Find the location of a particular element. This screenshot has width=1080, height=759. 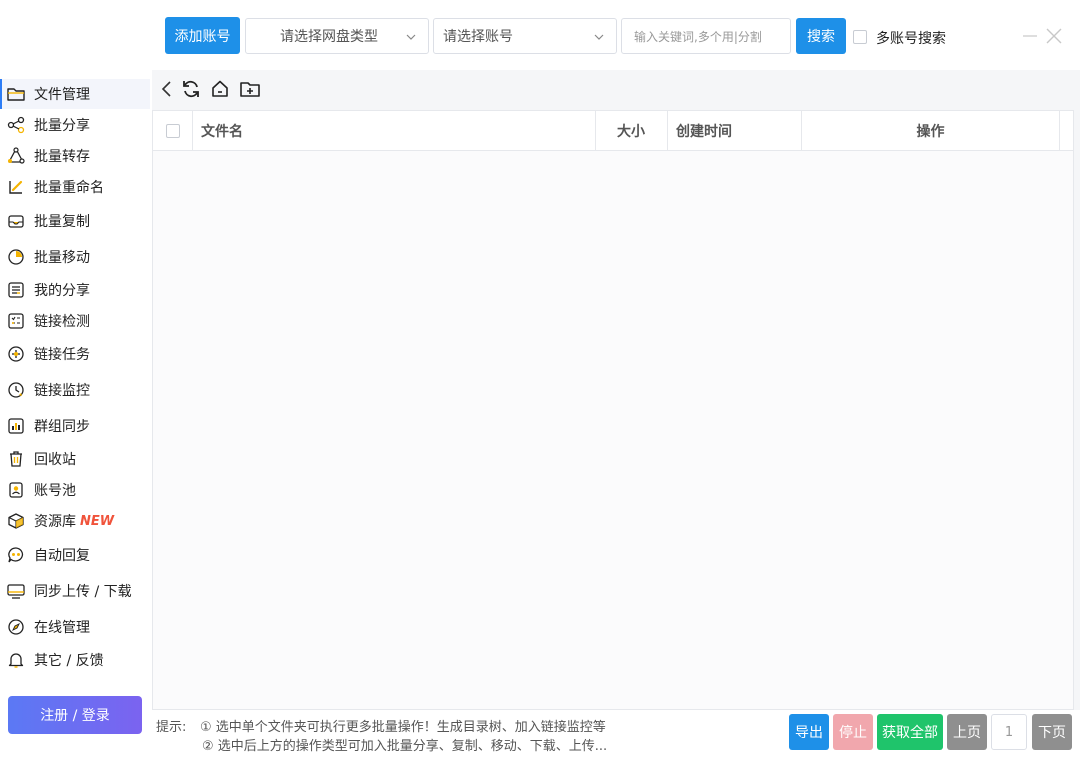

bell-icon is located at coordinates (16, 660).